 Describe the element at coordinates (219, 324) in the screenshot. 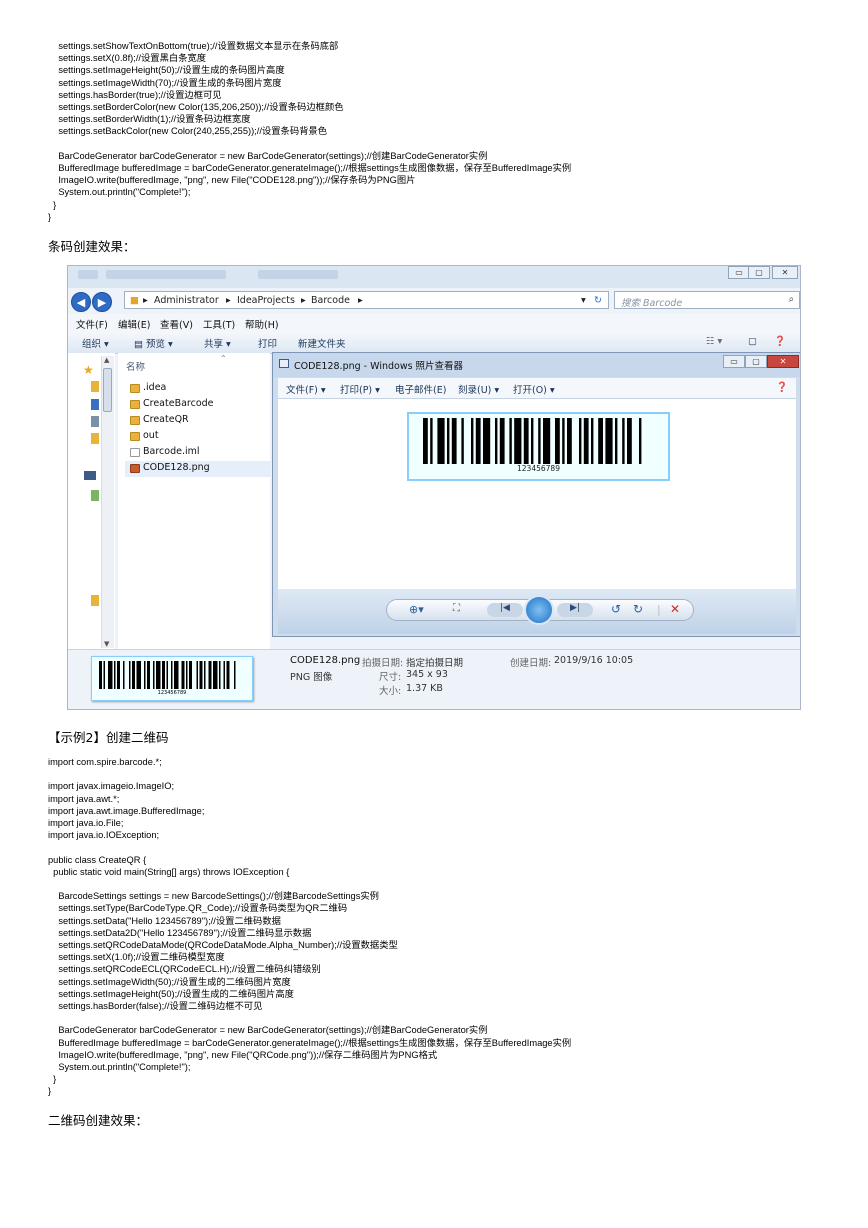

I see `menu-tools: 工具(T)` at that location.